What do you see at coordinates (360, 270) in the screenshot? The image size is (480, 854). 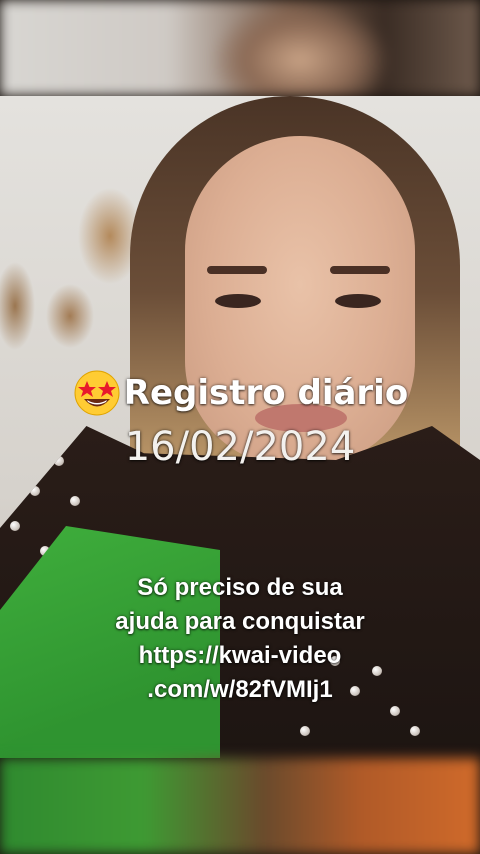 I see `right-eyebrow` at bounding box center [360, 270].